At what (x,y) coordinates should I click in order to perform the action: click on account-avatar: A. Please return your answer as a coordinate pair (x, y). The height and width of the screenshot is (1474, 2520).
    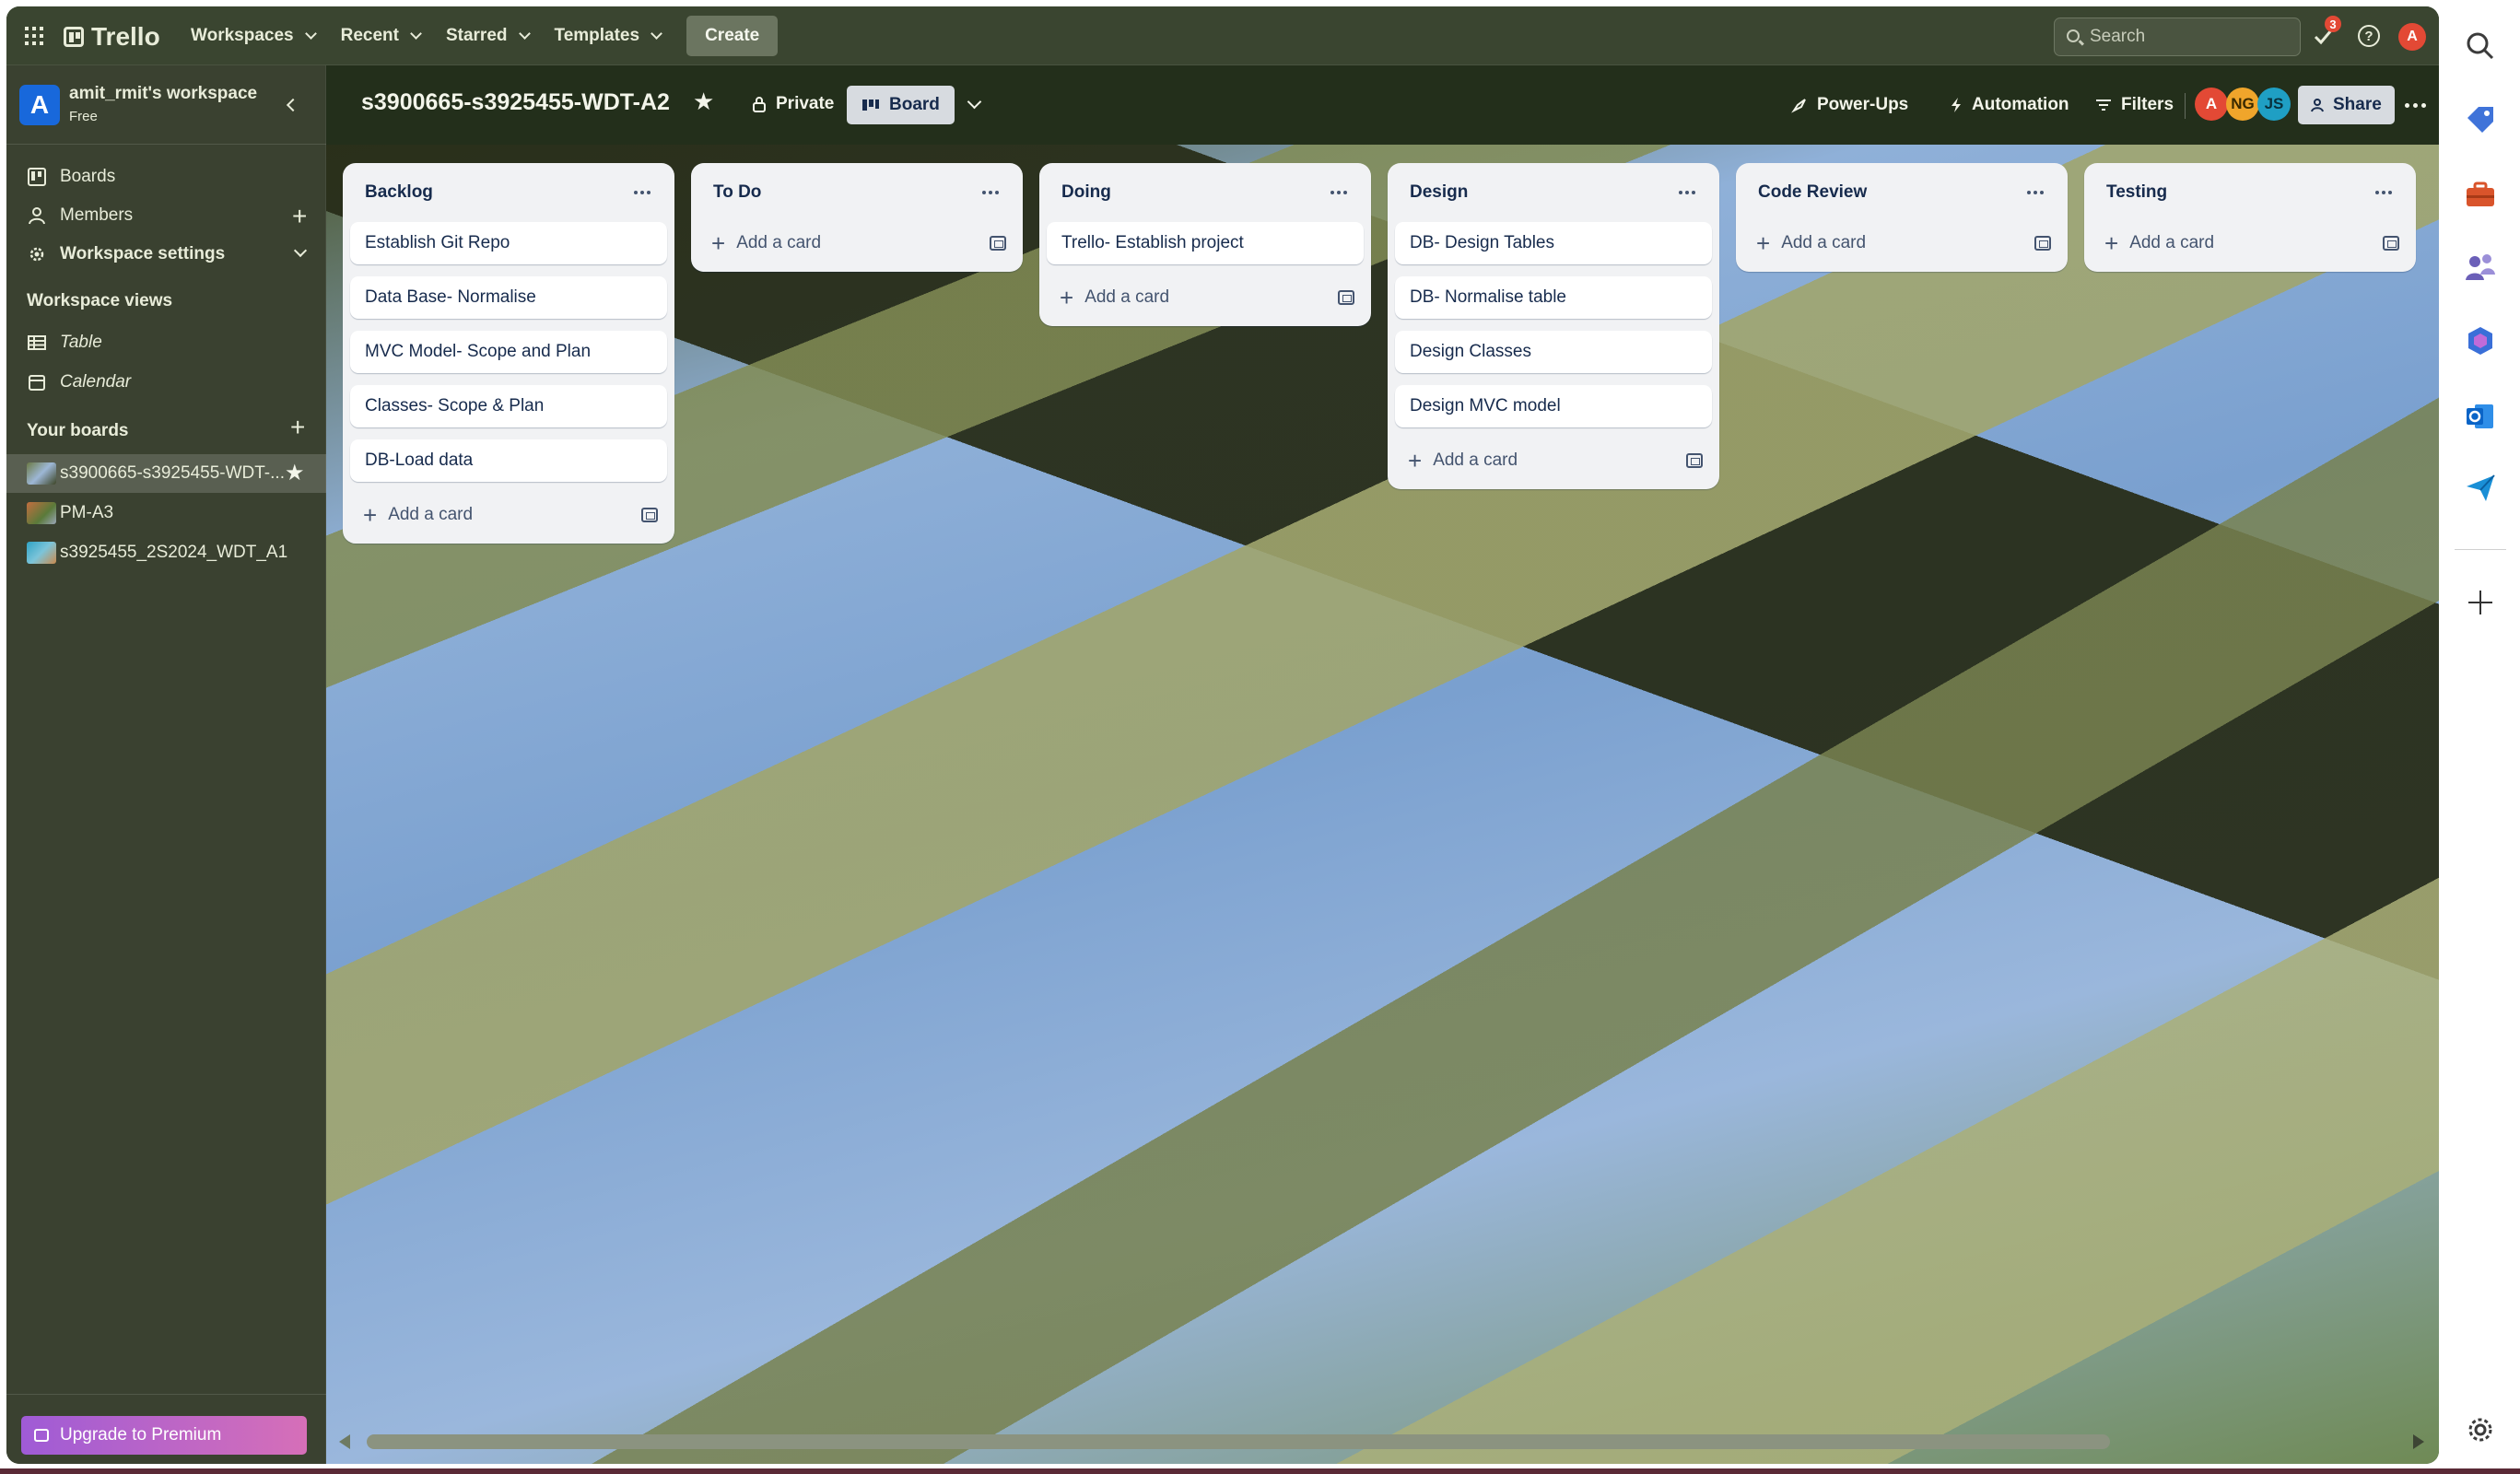
    Looking at the image, I should click on (2412, 37).